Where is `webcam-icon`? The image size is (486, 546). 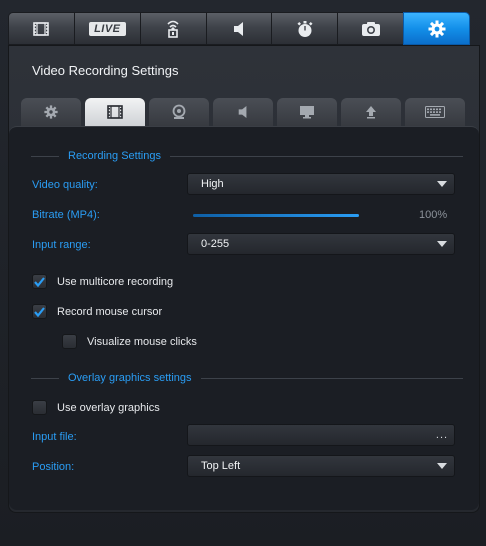
webcam-icon is located at coordinates (179, 111).